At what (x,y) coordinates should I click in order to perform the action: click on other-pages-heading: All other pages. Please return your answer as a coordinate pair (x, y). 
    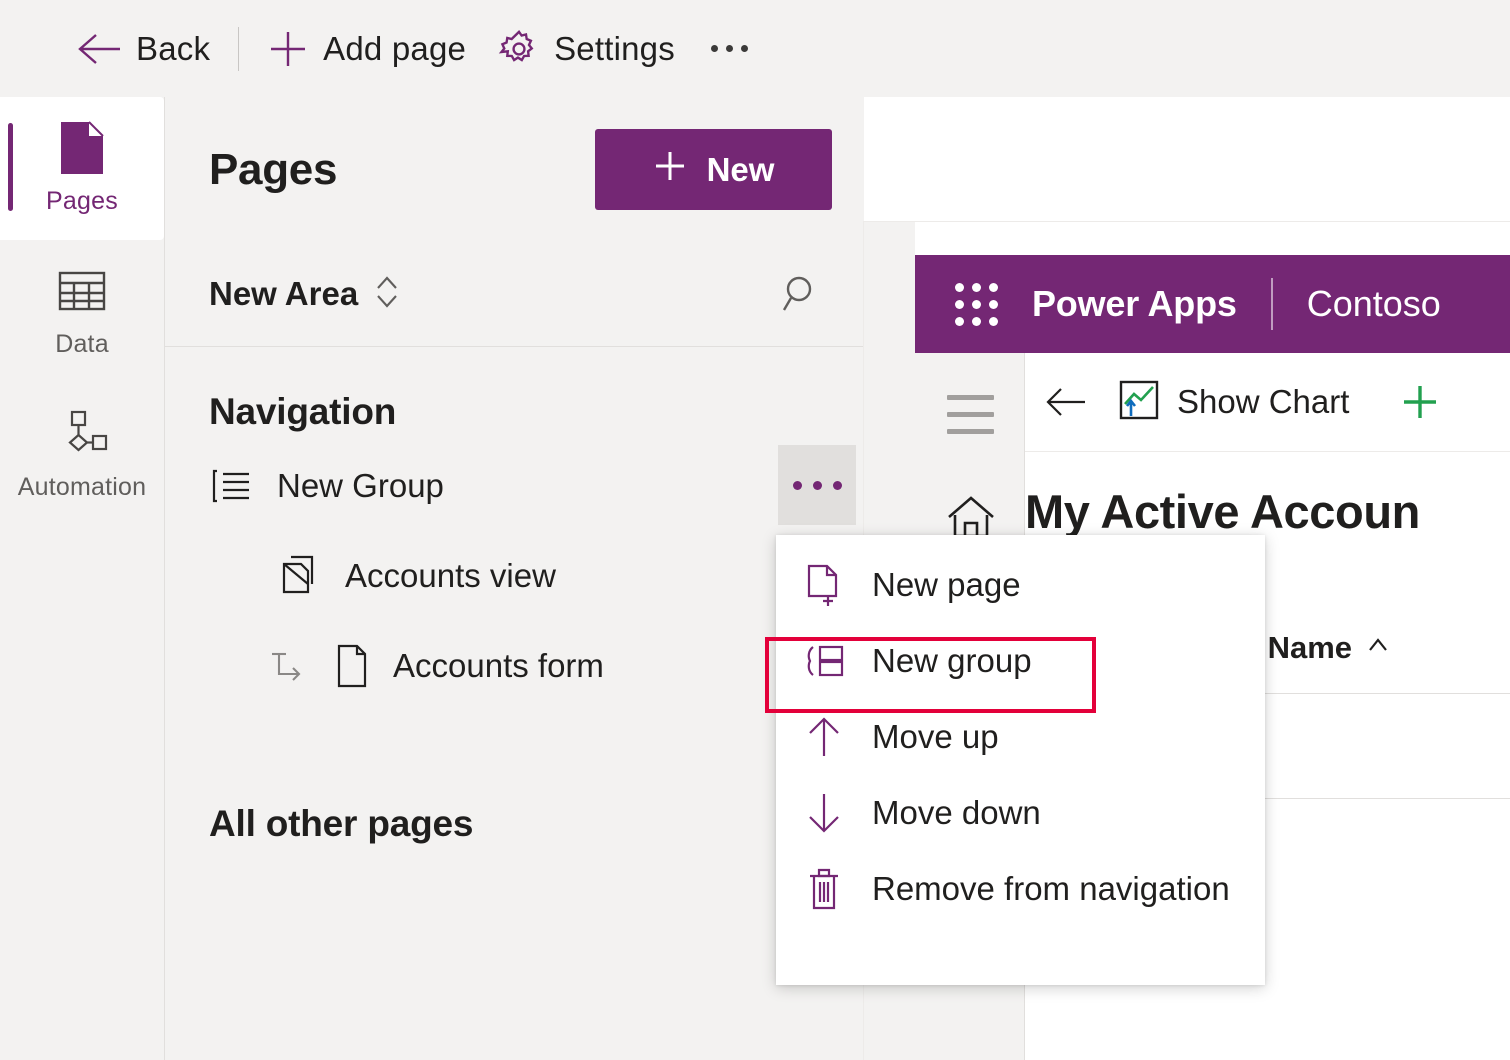
    Looking at the image, I should click on (341, 823).